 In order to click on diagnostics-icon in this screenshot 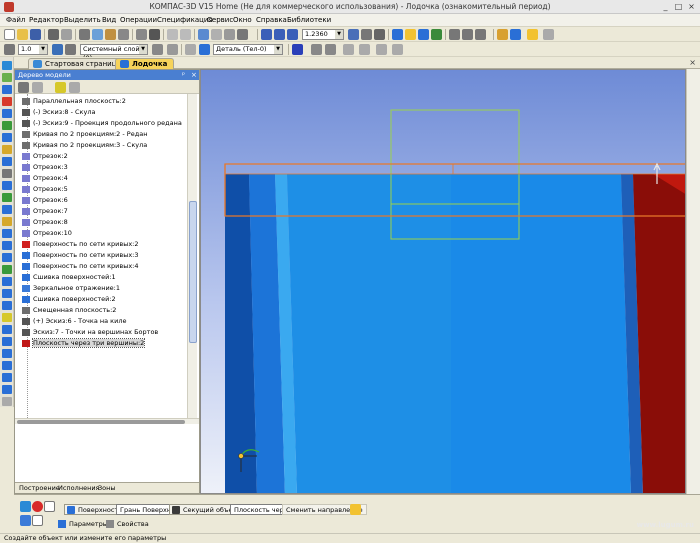, I will do `click(397, 49)`.